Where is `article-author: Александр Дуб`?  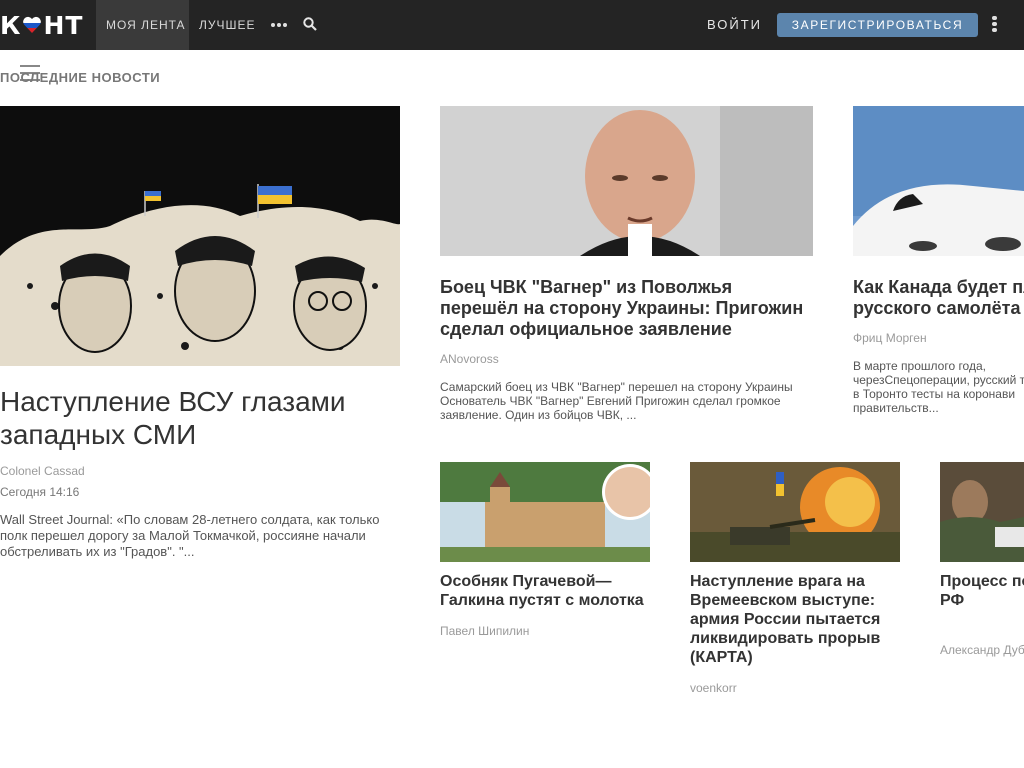 article-author: Александр Дуб is located at coordinates (982, 650).